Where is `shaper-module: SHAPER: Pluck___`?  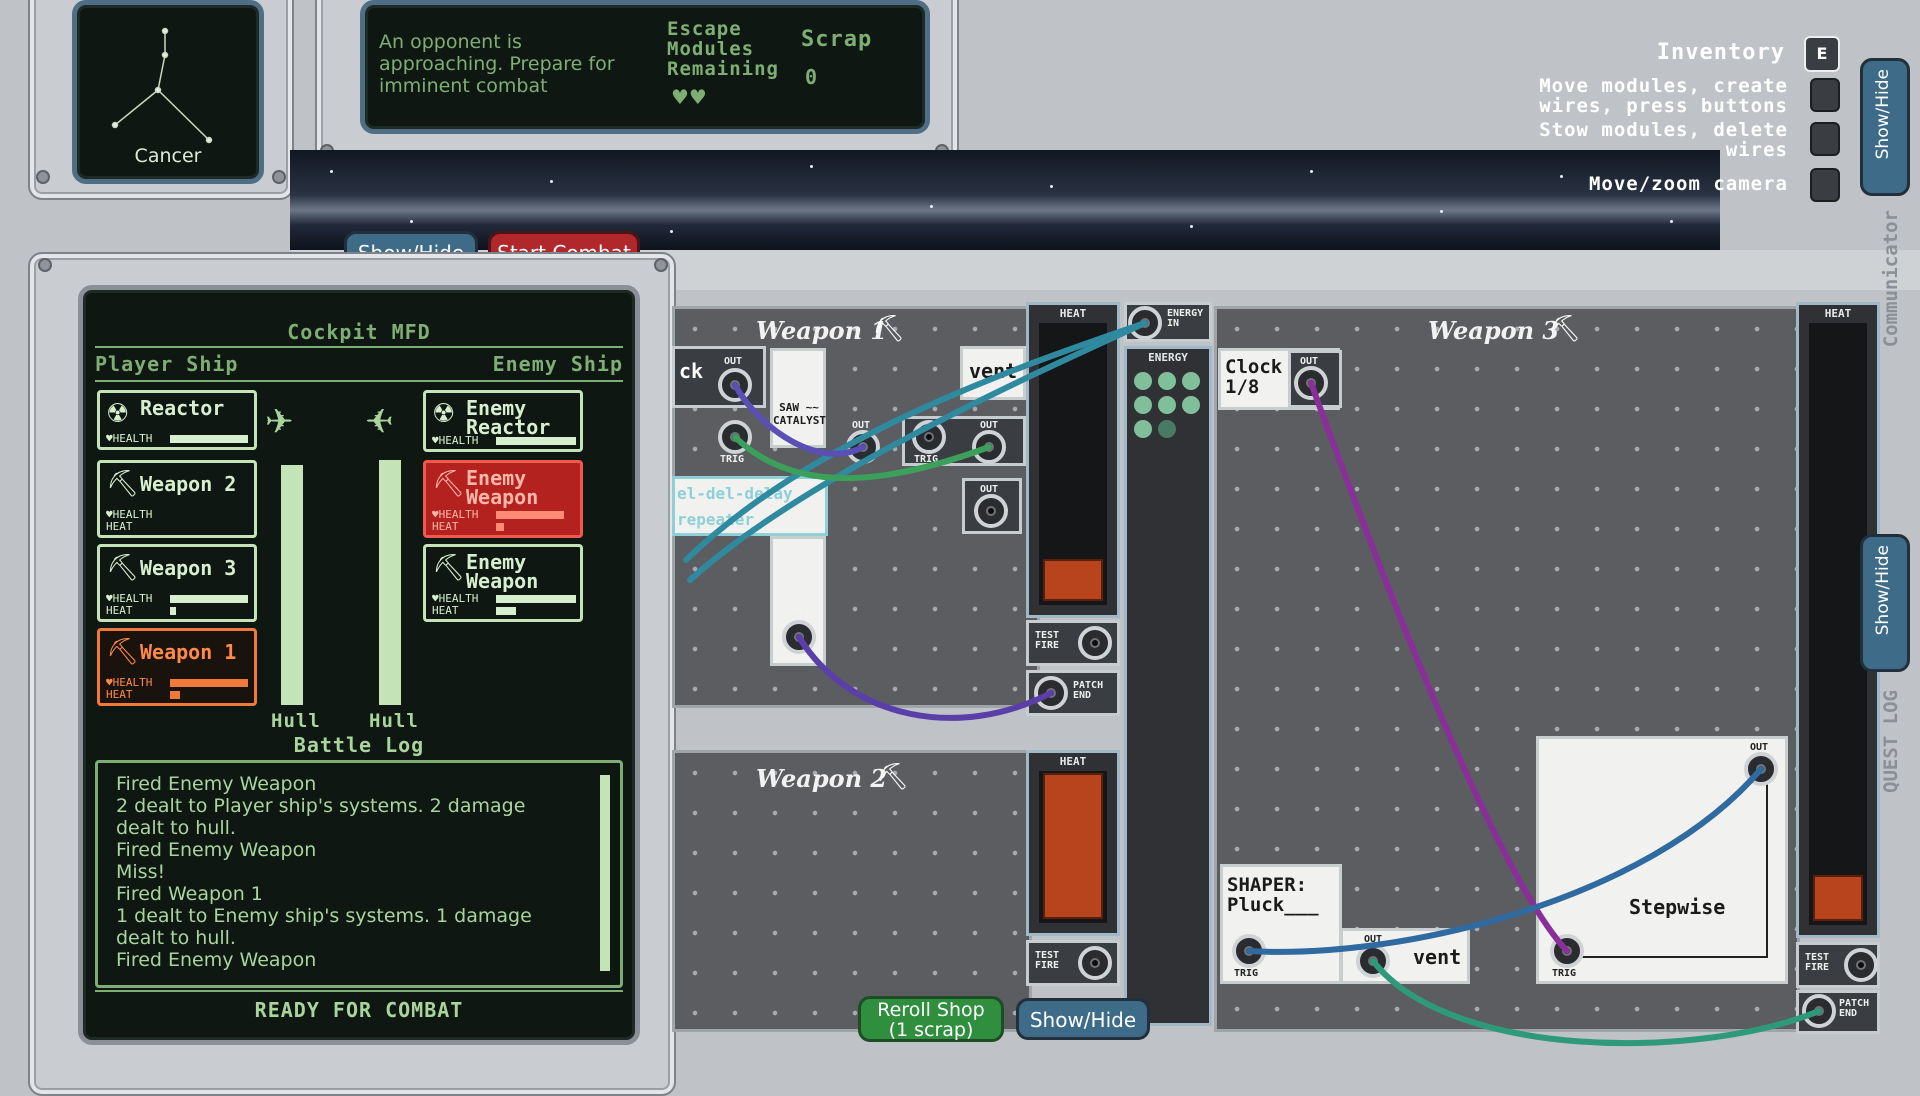 shaper-module: SHAPER: Pluck___ is located at coordinates (1281, 924).